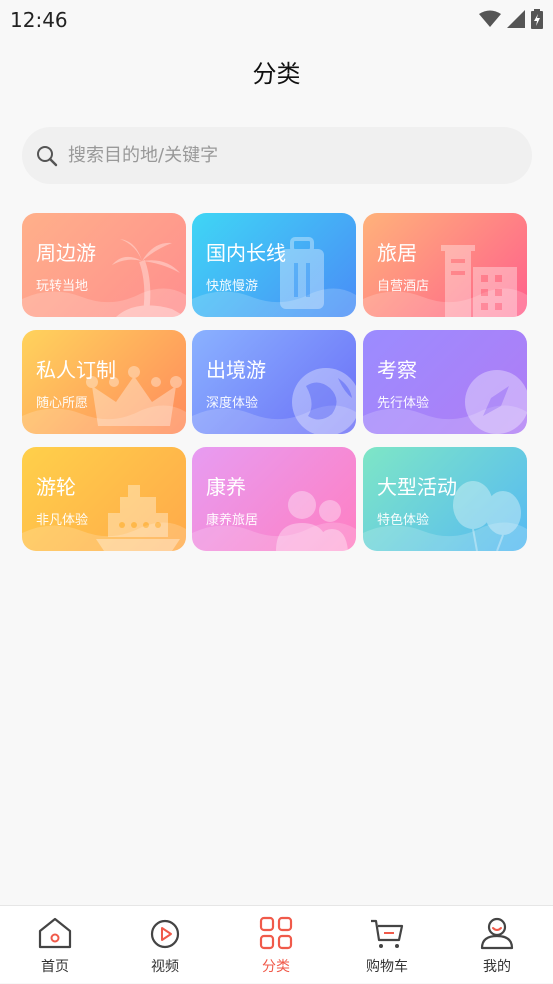 The height and width of the screenshot is (984, 553). Describe the element at coordinates (497, 967) in the screenshot. I see `tab-me-label: 我的` at that location.